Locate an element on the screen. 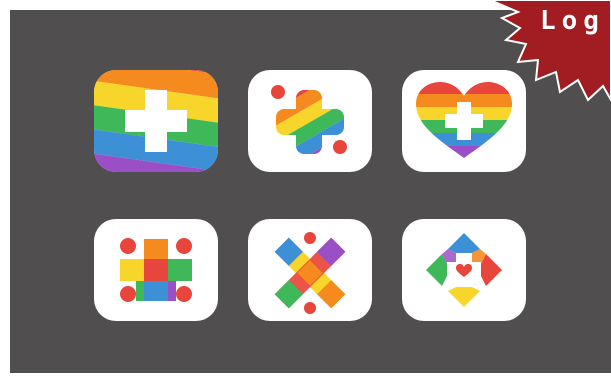  flower-heart-cross-graphic is located at coordinates (464, 270).